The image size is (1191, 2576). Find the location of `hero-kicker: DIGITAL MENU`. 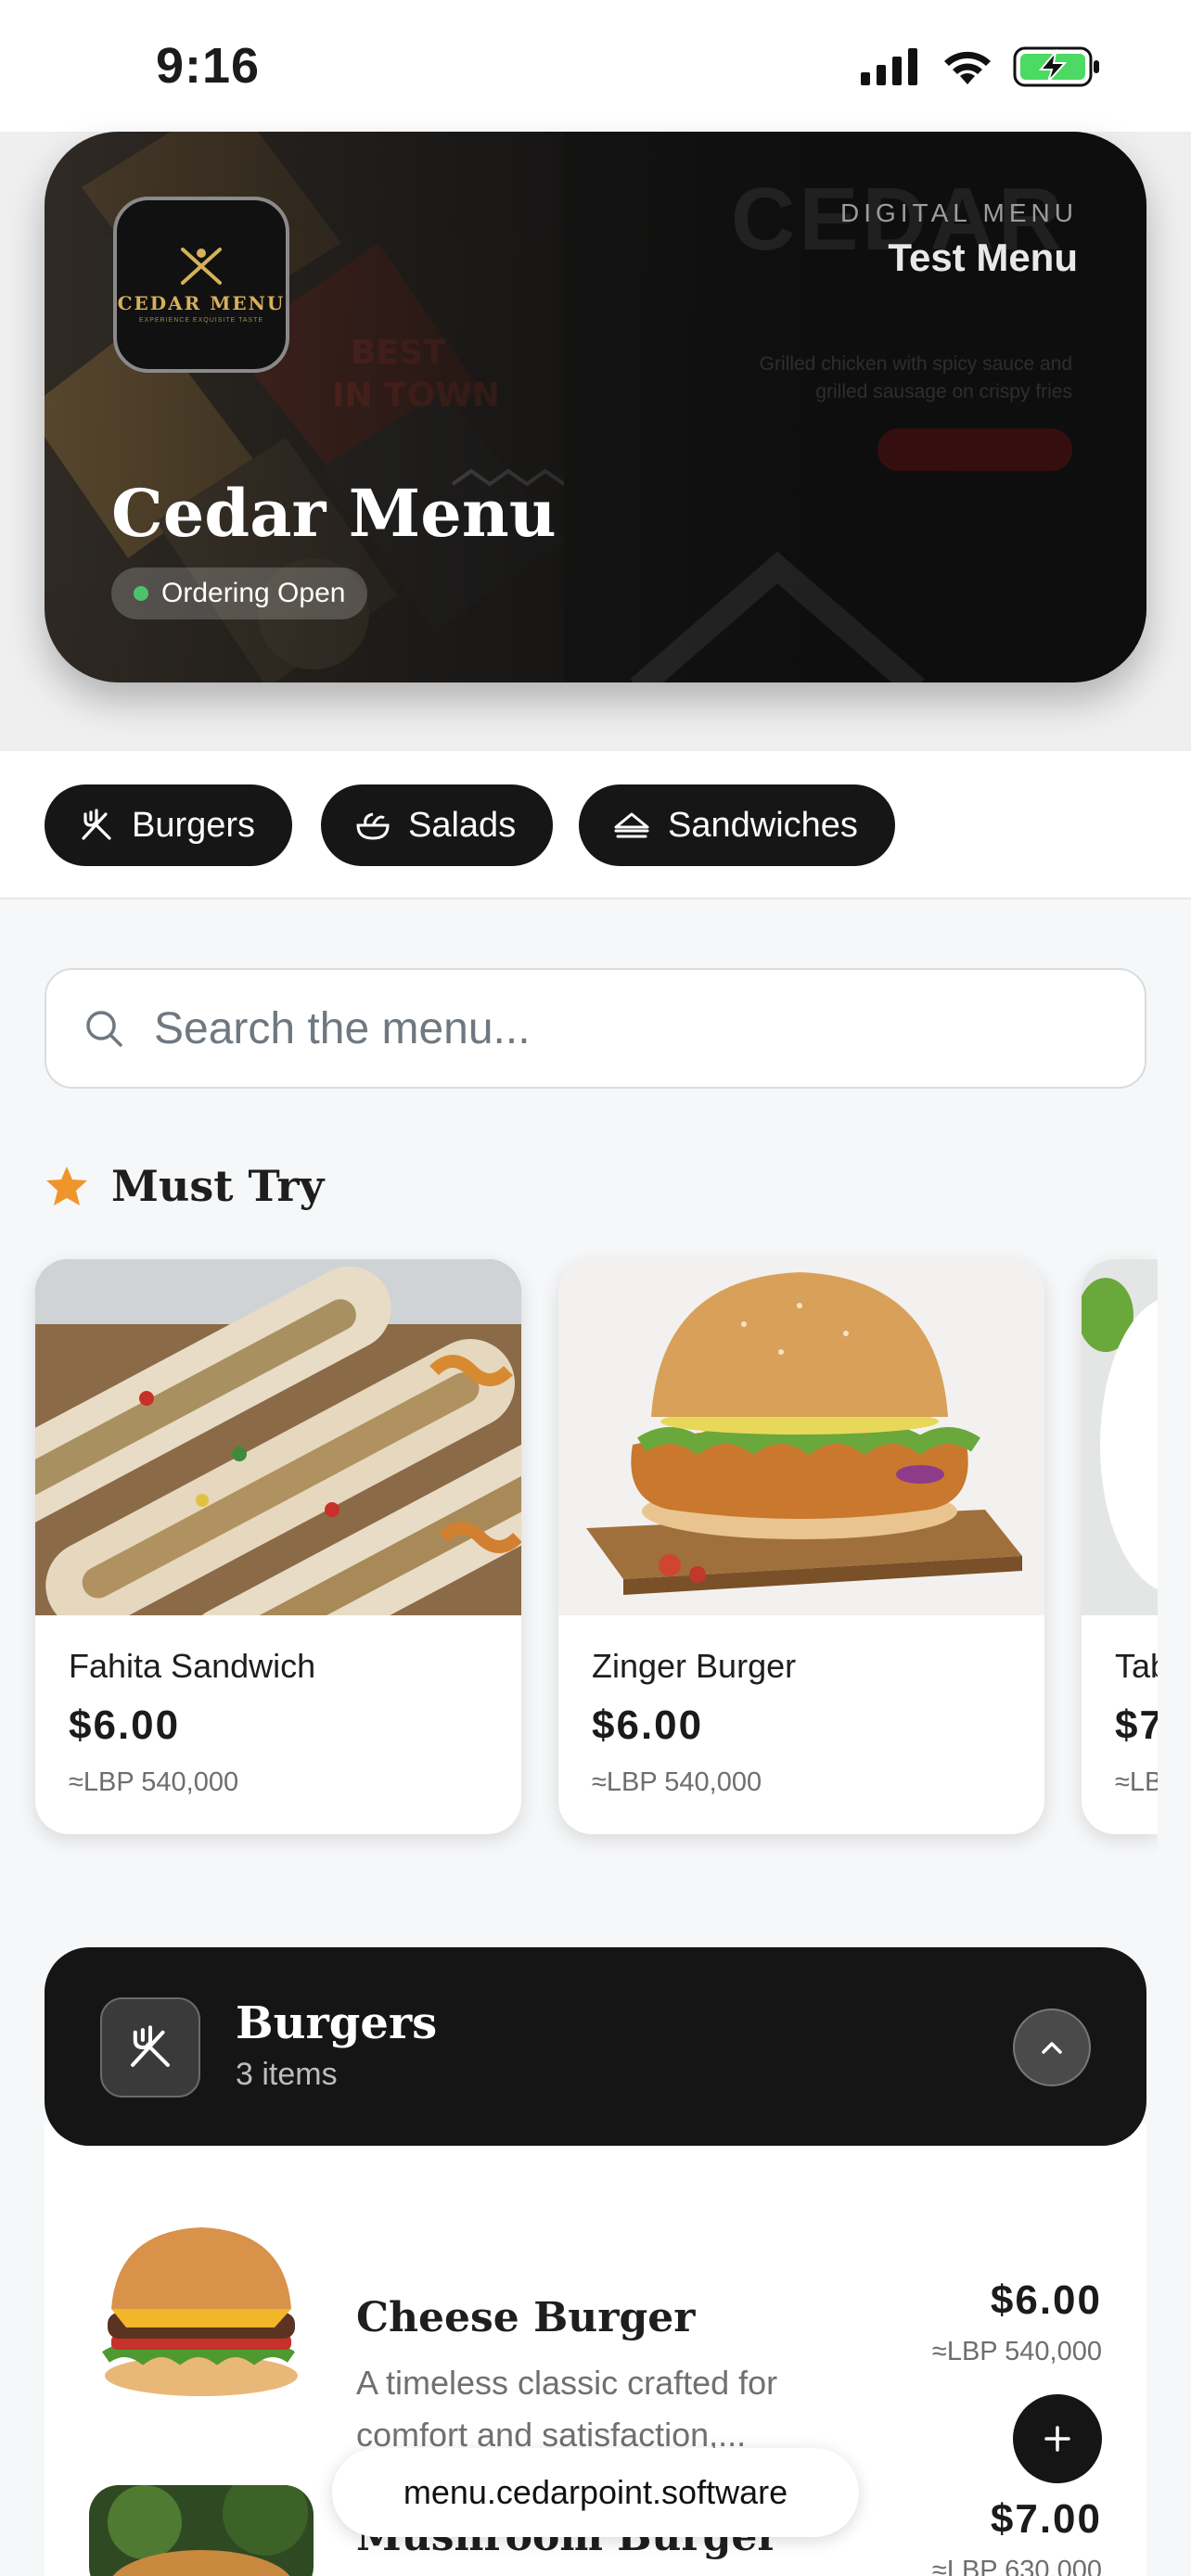

hero-kicker: DIGITAL MENU is located at coordinates (958, 212).